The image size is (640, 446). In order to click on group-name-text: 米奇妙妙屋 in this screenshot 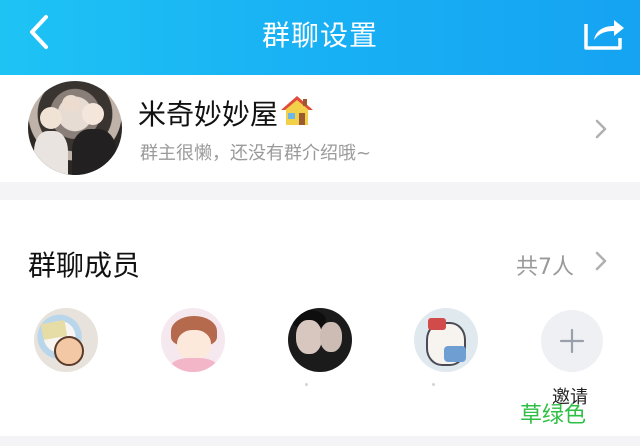, I will do `click(208, 114)`.